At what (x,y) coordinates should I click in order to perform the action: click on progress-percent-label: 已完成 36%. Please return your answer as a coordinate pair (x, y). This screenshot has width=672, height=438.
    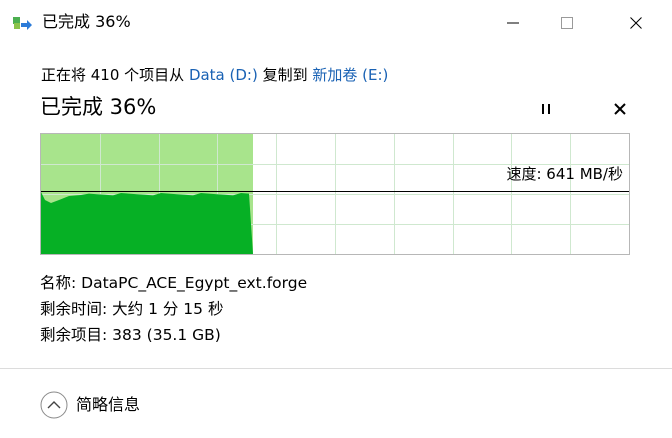
    Looking at the image, I should click on (98, 107).